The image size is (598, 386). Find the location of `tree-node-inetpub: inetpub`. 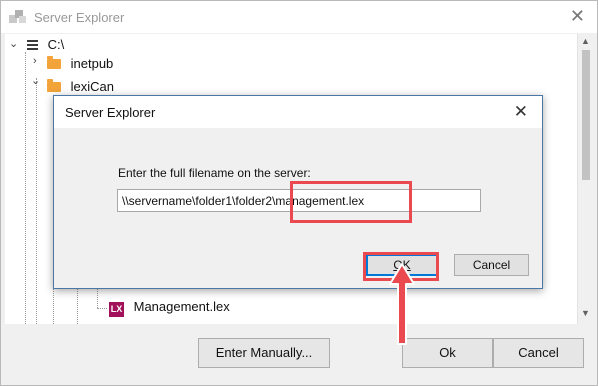

tree-node-inetpub: inetpub is located at coordinates (80, 64).